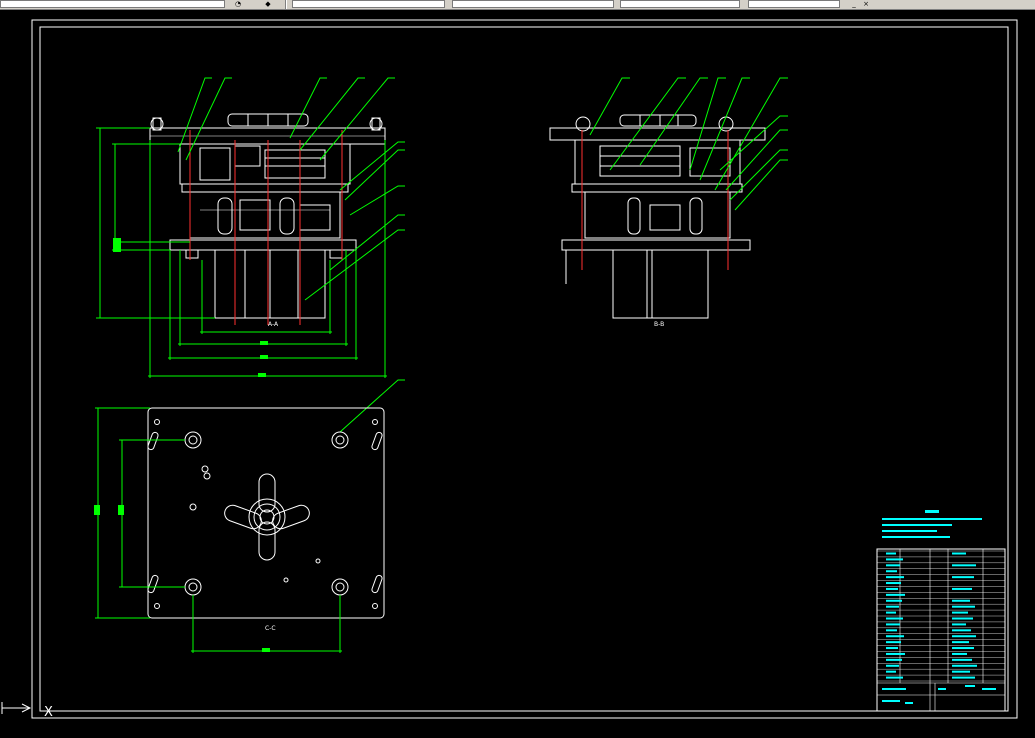 The image size is (1035, 738). What do you see at coordinates (273, 324) in the screenshot?
I see `view-a-label: A-A` at bounding box center [273, 324].